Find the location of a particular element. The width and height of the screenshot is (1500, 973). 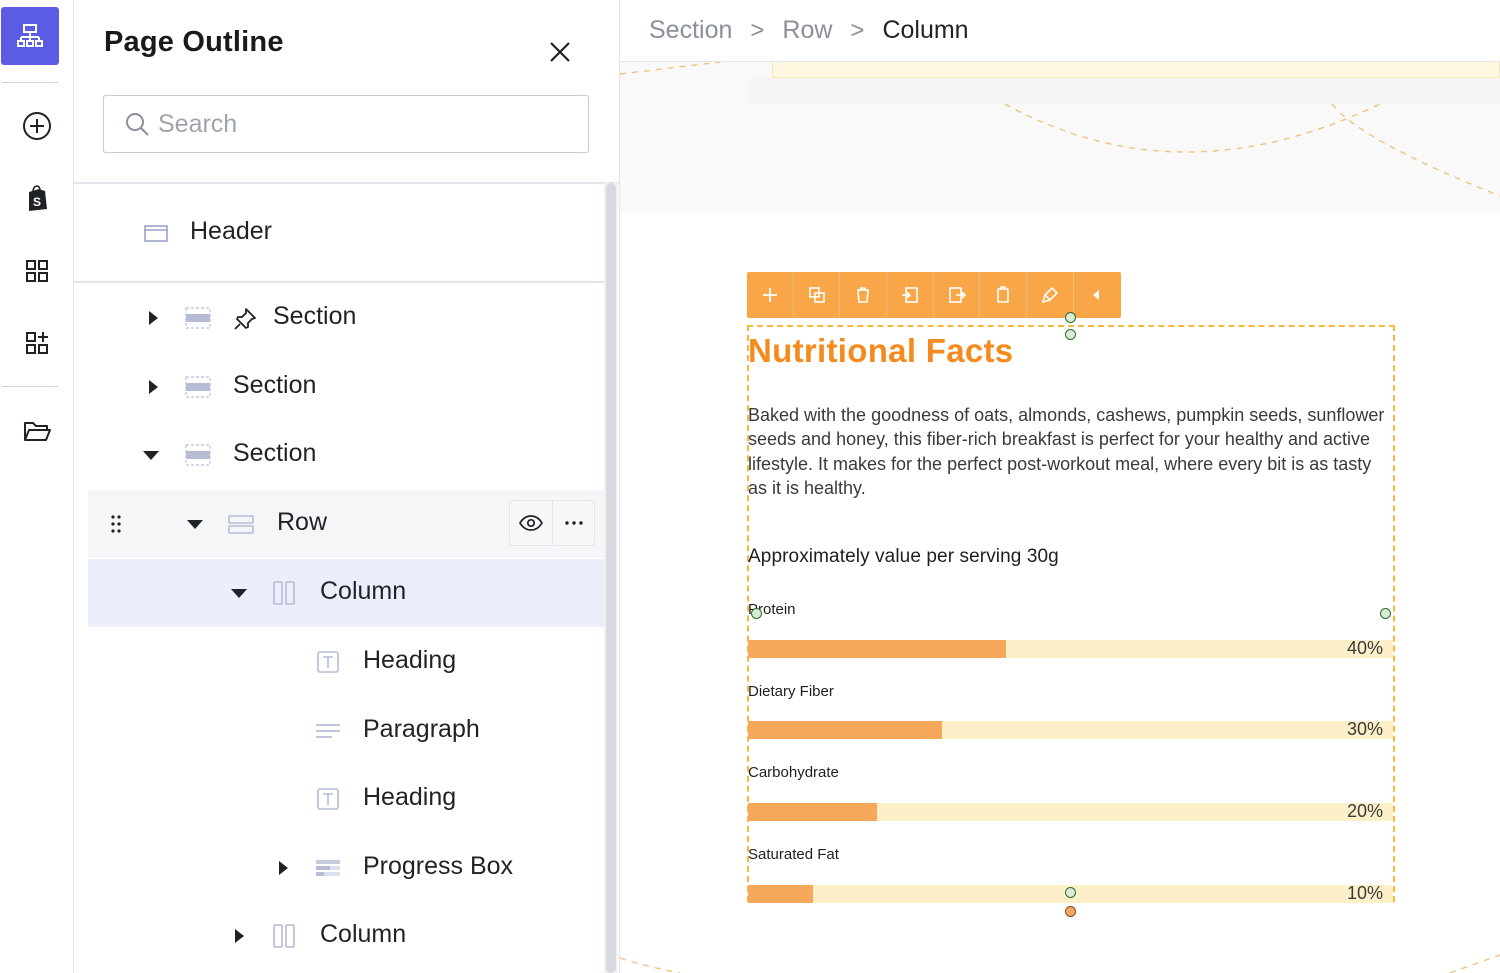

duplicate-button is located at coordinates (817, 295).